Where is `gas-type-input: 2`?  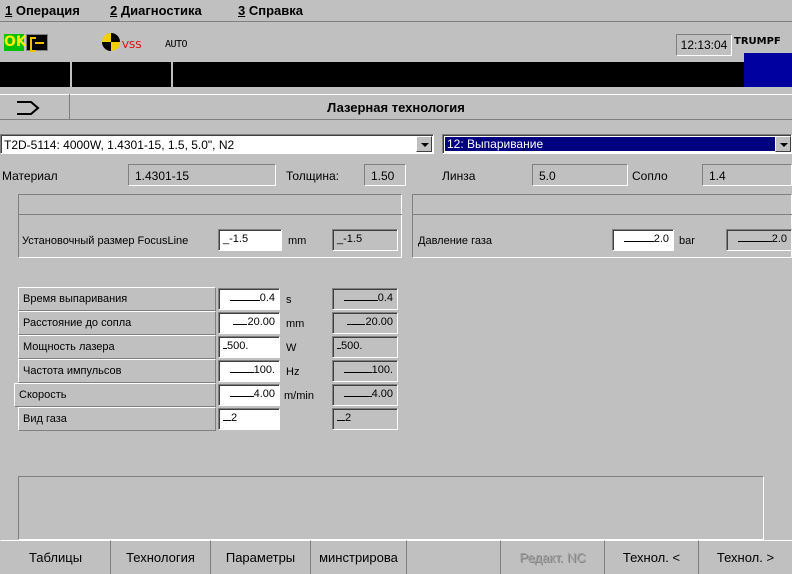
gas-type-input: 2 is located at coordinates (249, 419).